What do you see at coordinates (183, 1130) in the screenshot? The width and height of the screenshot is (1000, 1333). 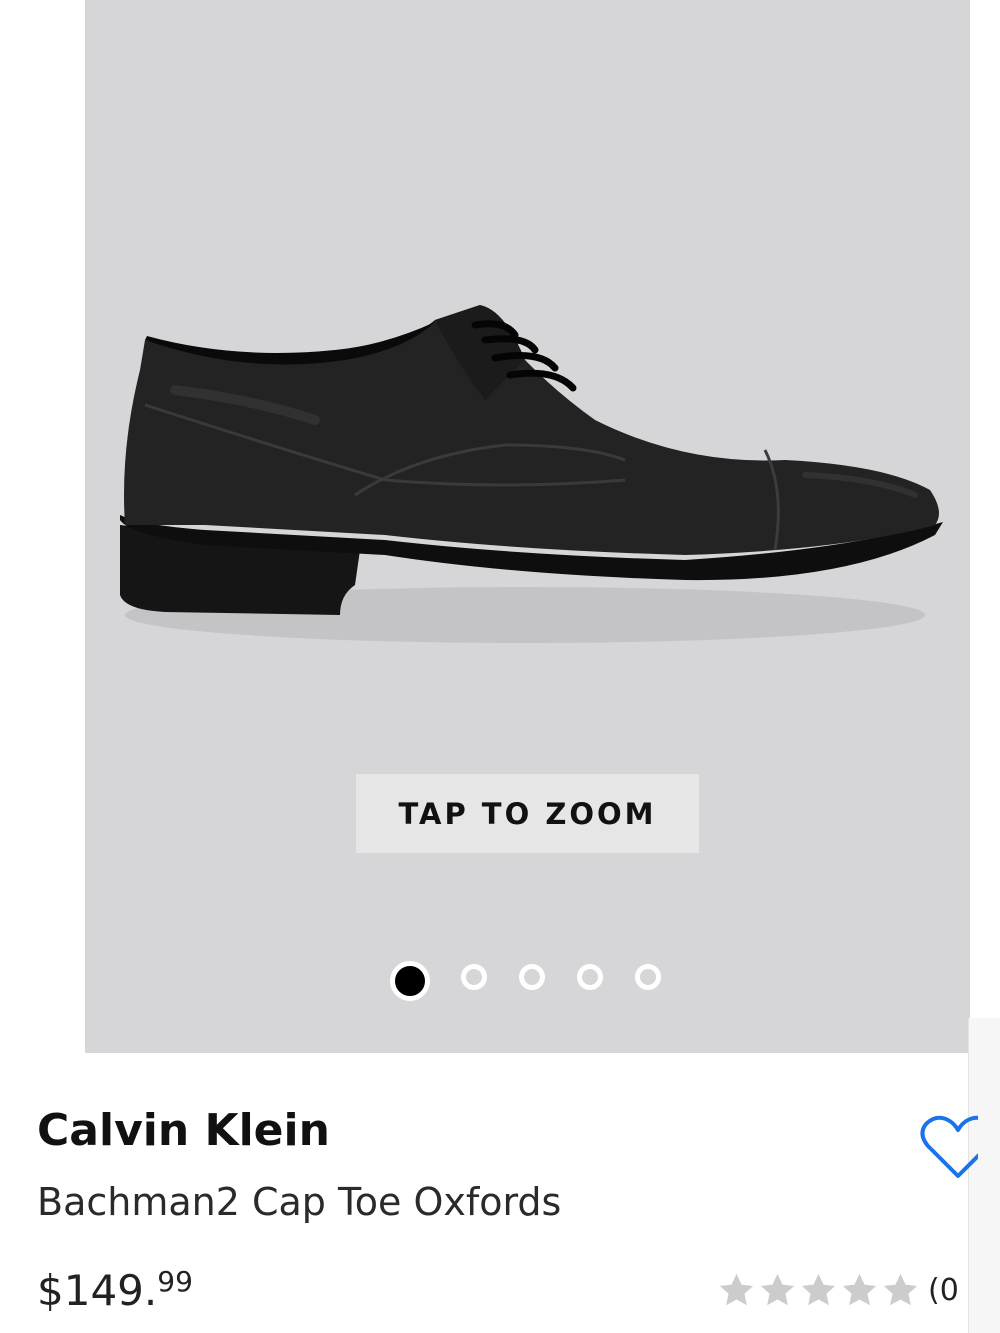 I see `product-brand: Calvin Klein` at bounding box center [183, 1130].